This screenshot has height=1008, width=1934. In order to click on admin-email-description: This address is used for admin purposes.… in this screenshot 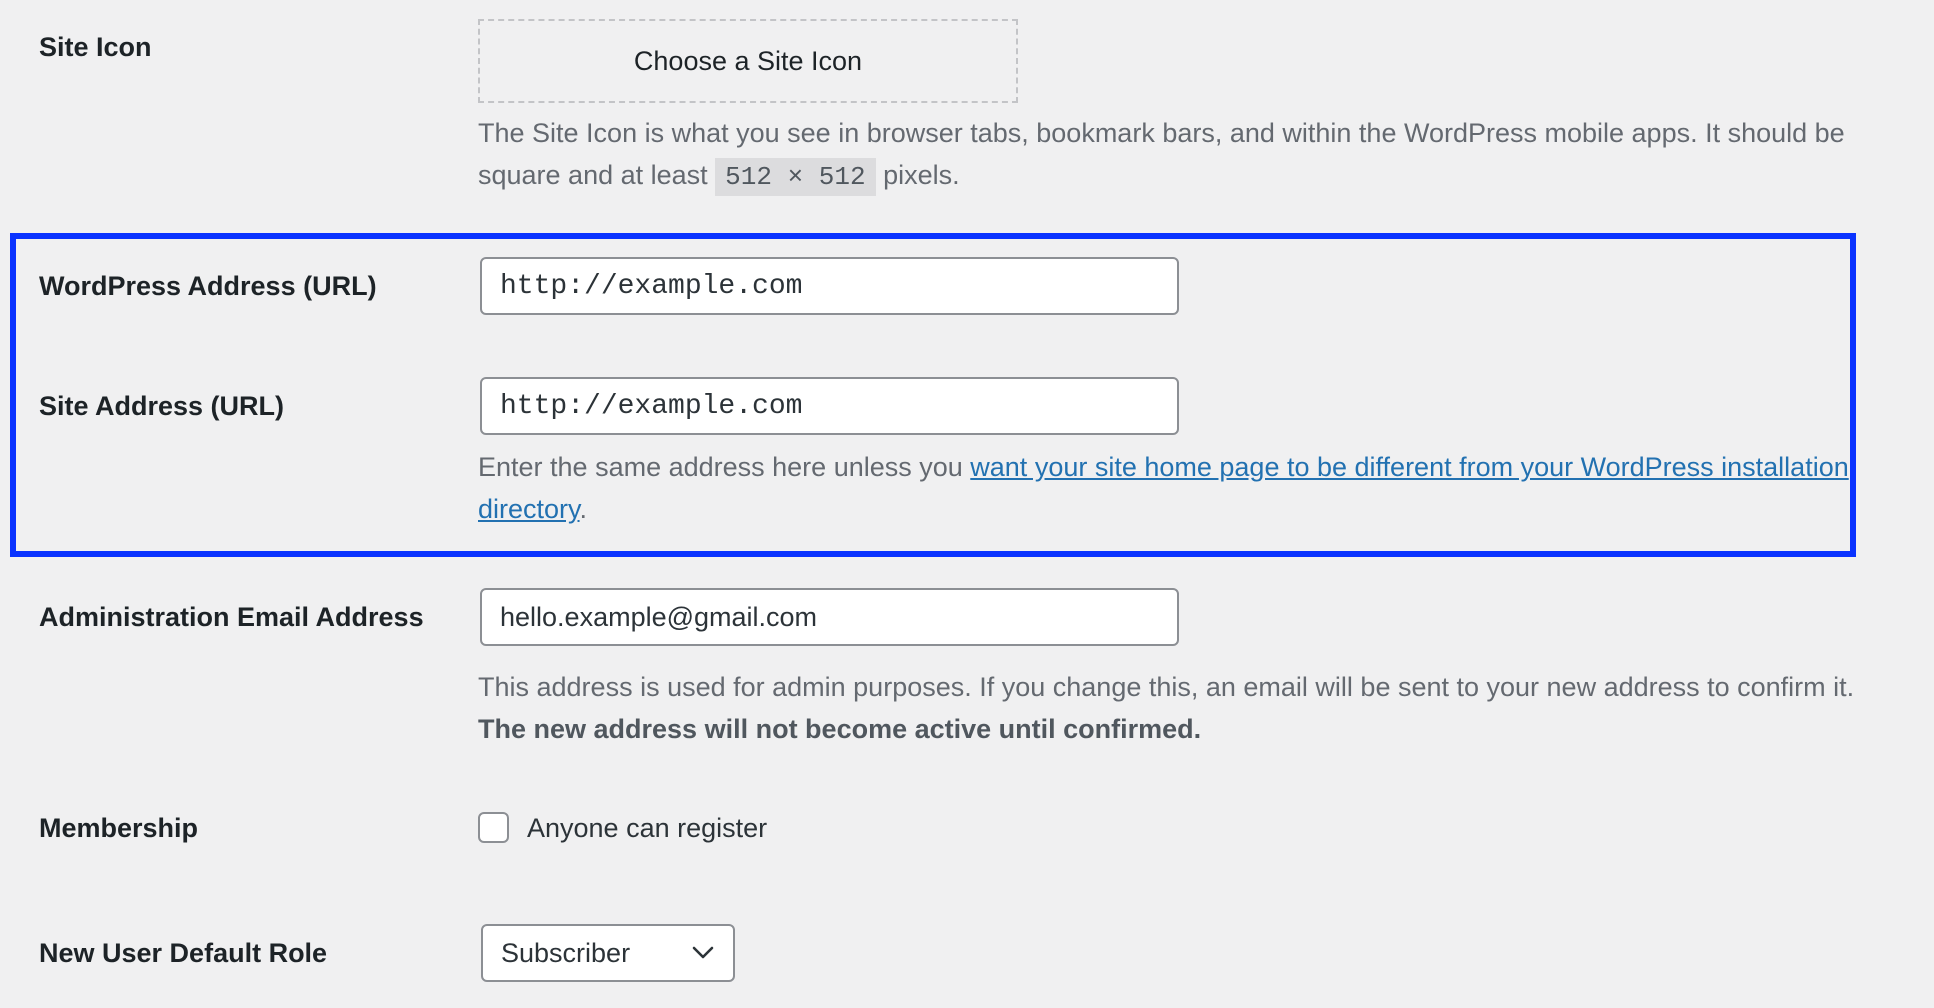, I will do `click(1168, 708)`.